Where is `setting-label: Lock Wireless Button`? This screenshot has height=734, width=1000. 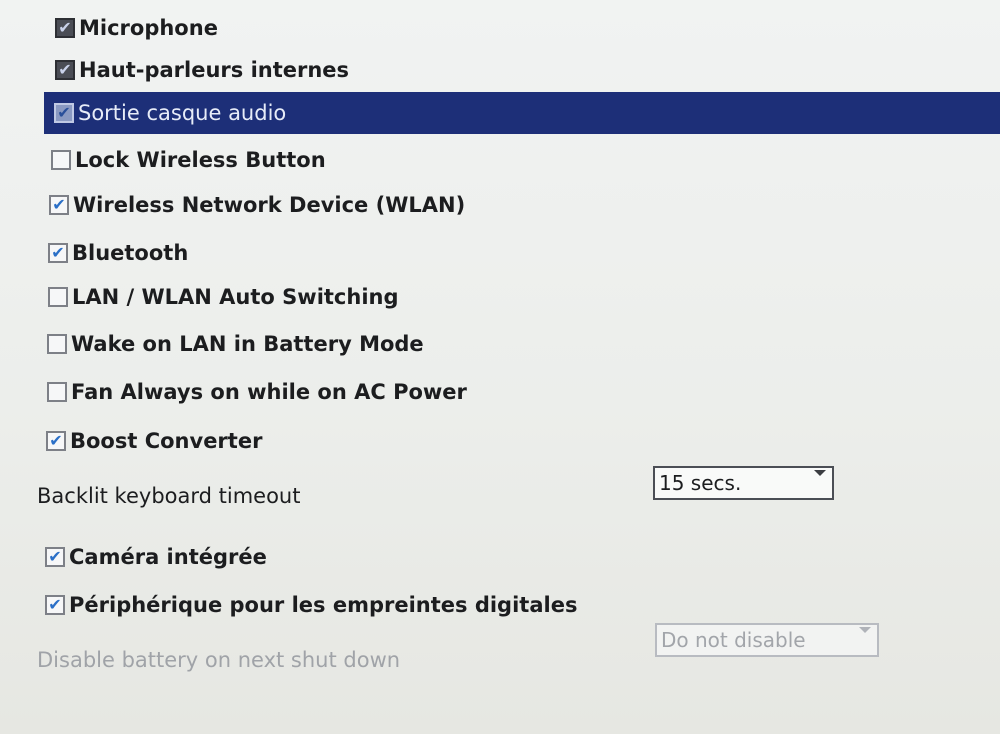
setting-label: Lock Wireless Button is located at coordinates (200, 160).